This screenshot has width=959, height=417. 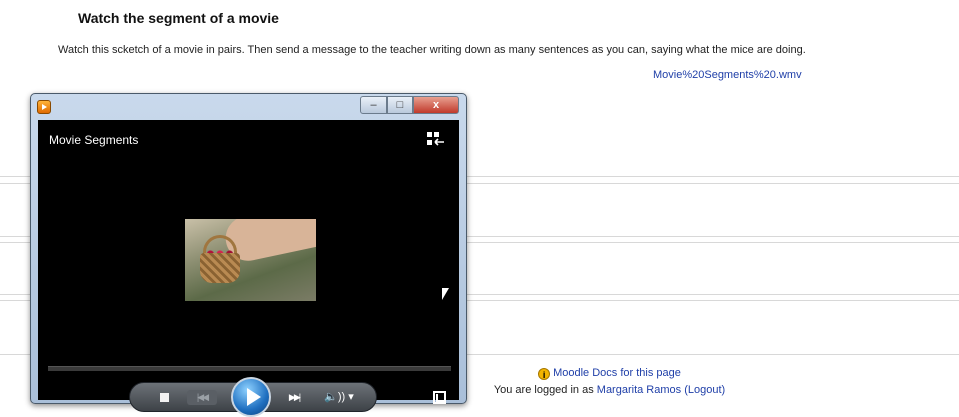 I want to click on next-icon: ▶▶|, so click(x=294, y=397).